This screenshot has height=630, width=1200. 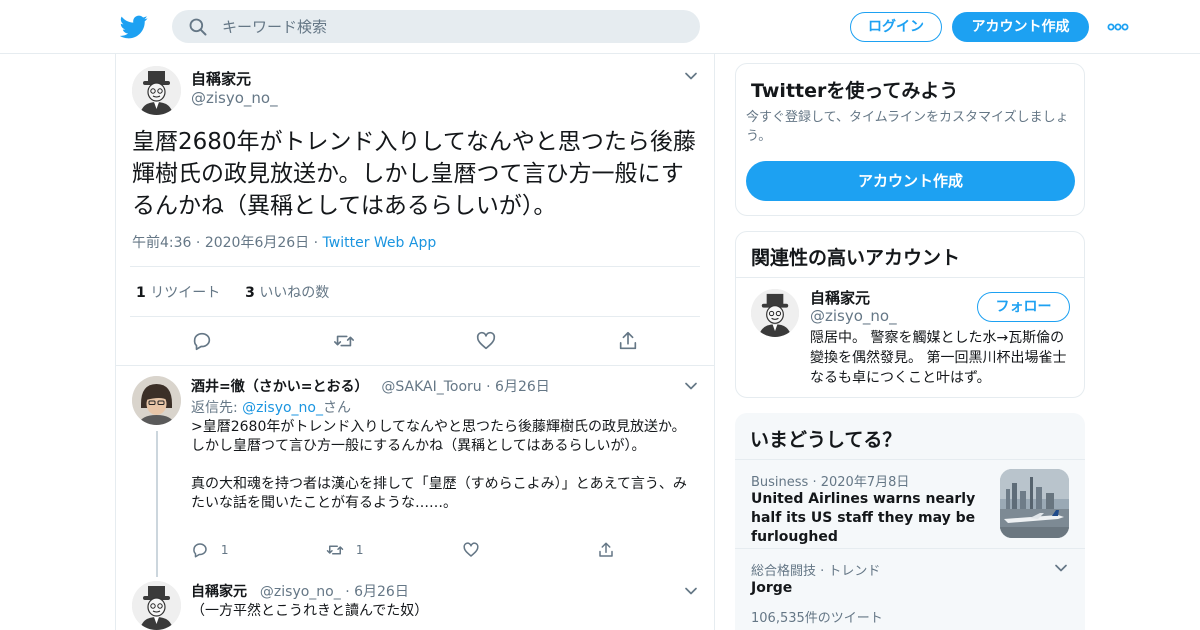 What do you see at coordinates (910, 181) in the screenshot?
I see `signup-card-button: アカウント作成` at bounding box center [910, 181].